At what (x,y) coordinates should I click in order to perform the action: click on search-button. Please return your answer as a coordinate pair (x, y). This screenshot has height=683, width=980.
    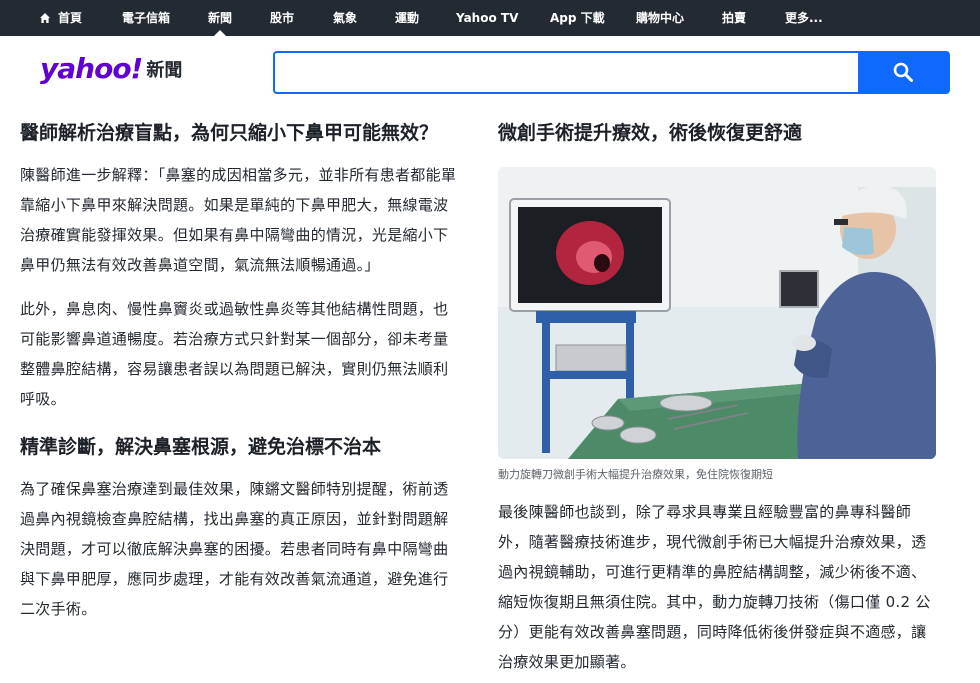
    Looking at the image, I should click on (904, 72).